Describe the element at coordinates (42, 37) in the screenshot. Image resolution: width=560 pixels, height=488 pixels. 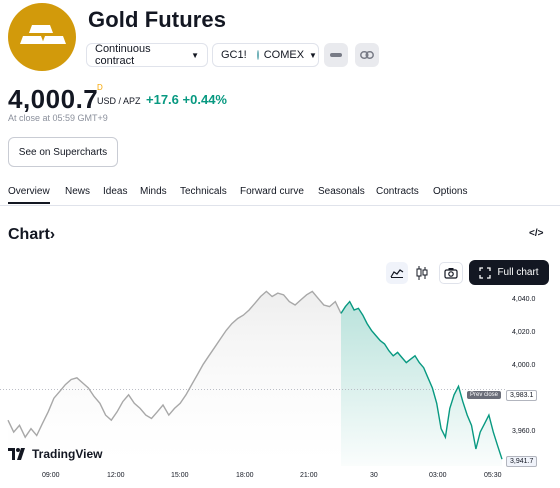
I see `gold-bars-logo` at that location.